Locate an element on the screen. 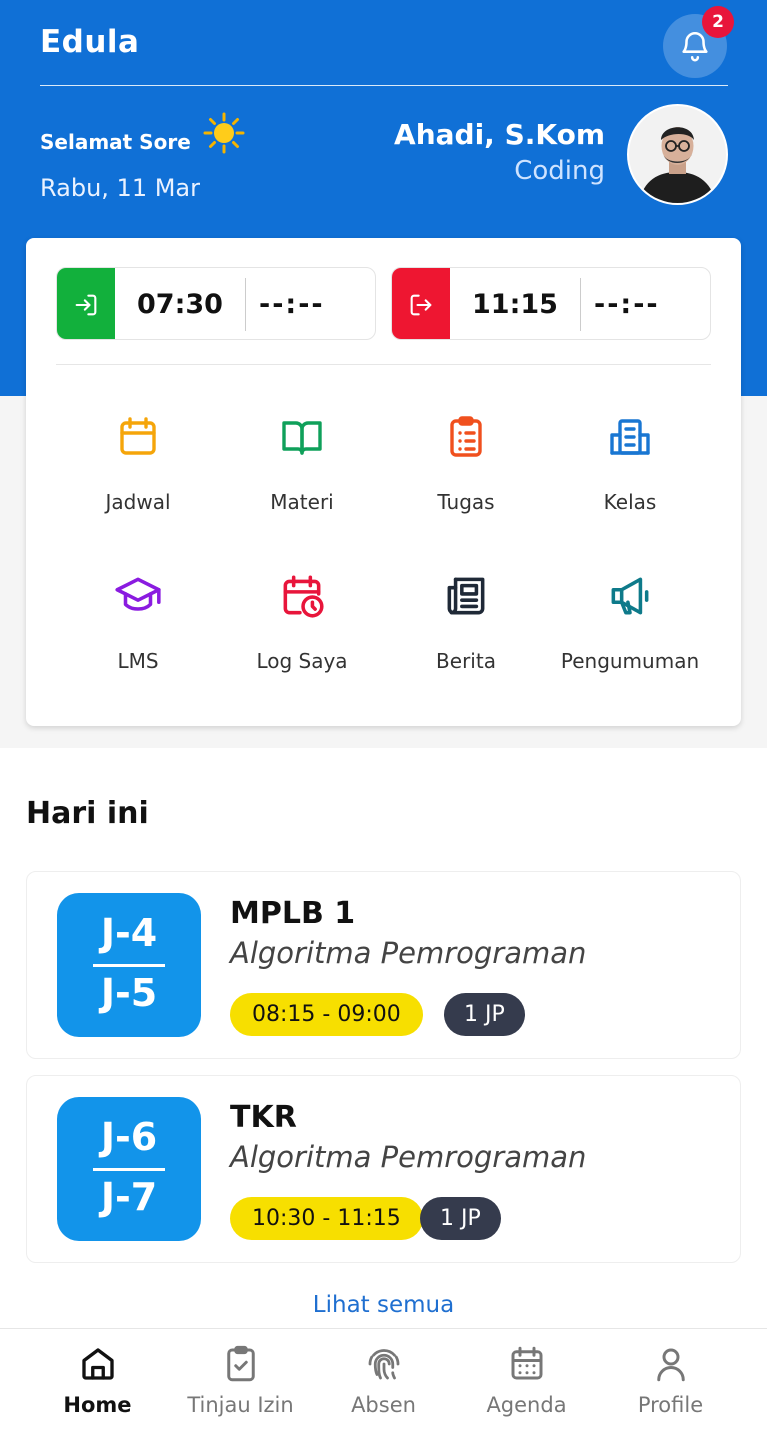  building-icon is located at coordinates (630, 437).